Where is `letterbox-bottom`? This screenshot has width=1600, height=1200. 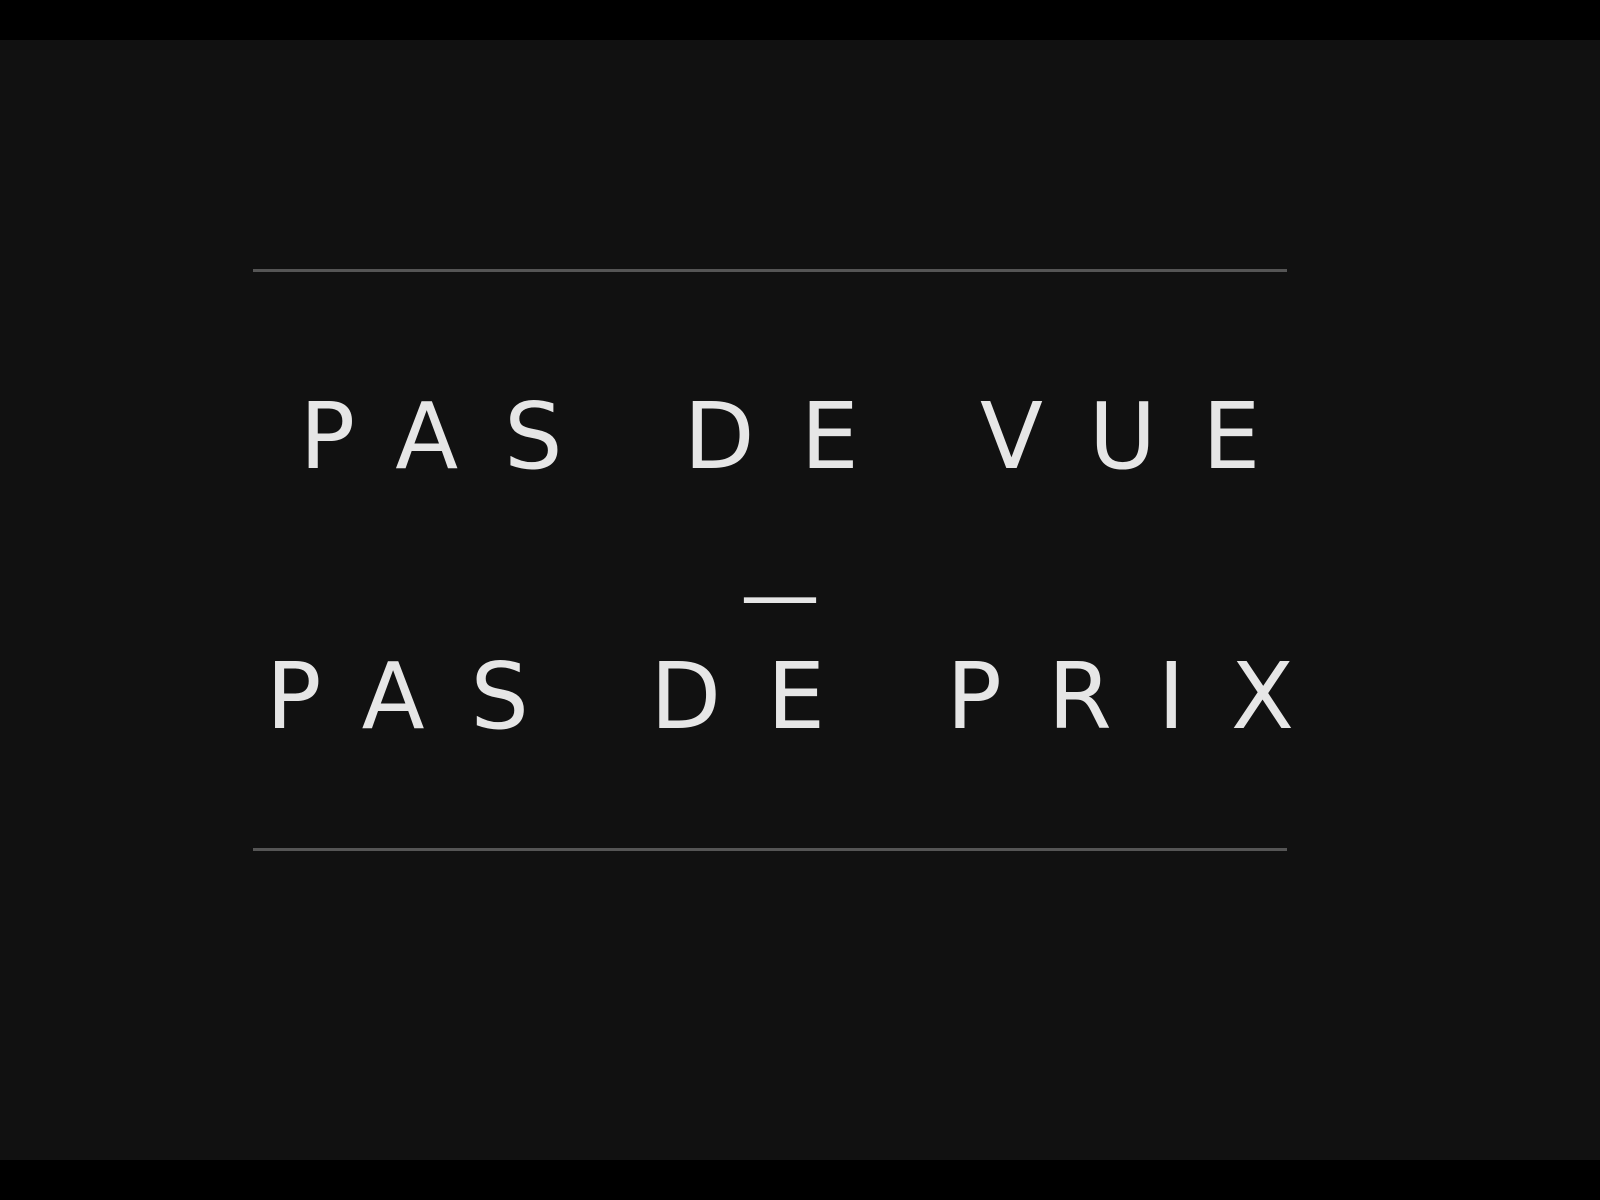 letterbox-bottom is located at coordinates (800, 1180).